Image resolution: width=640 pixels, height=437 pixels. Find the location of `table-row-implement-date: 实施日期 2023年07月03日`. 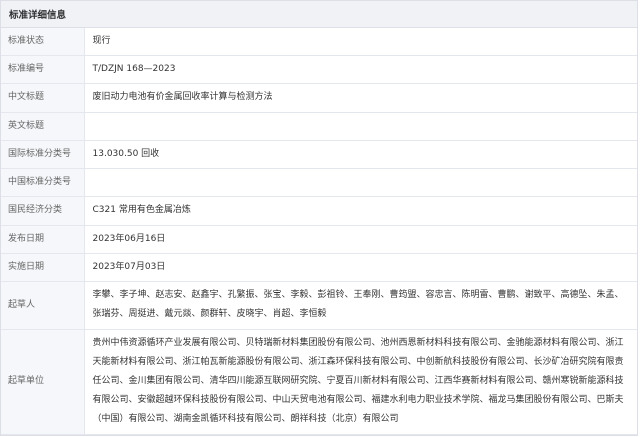

table-row-implement-date: 实施日期 2023年07月03日 is located at coordinates (319, 267).